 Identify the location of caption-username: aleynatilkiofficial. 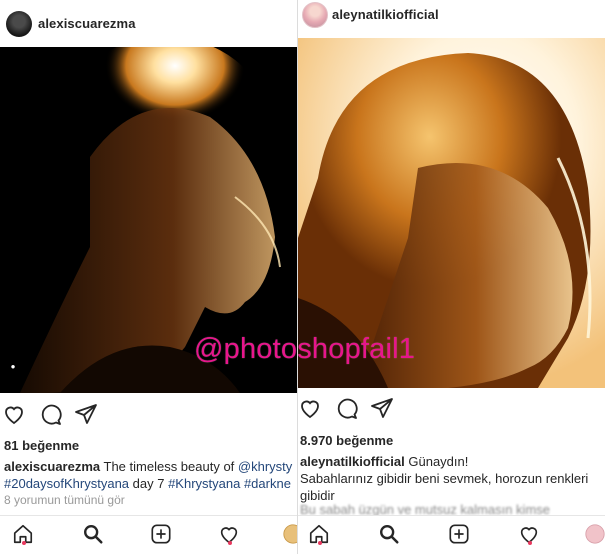
(352, 461).